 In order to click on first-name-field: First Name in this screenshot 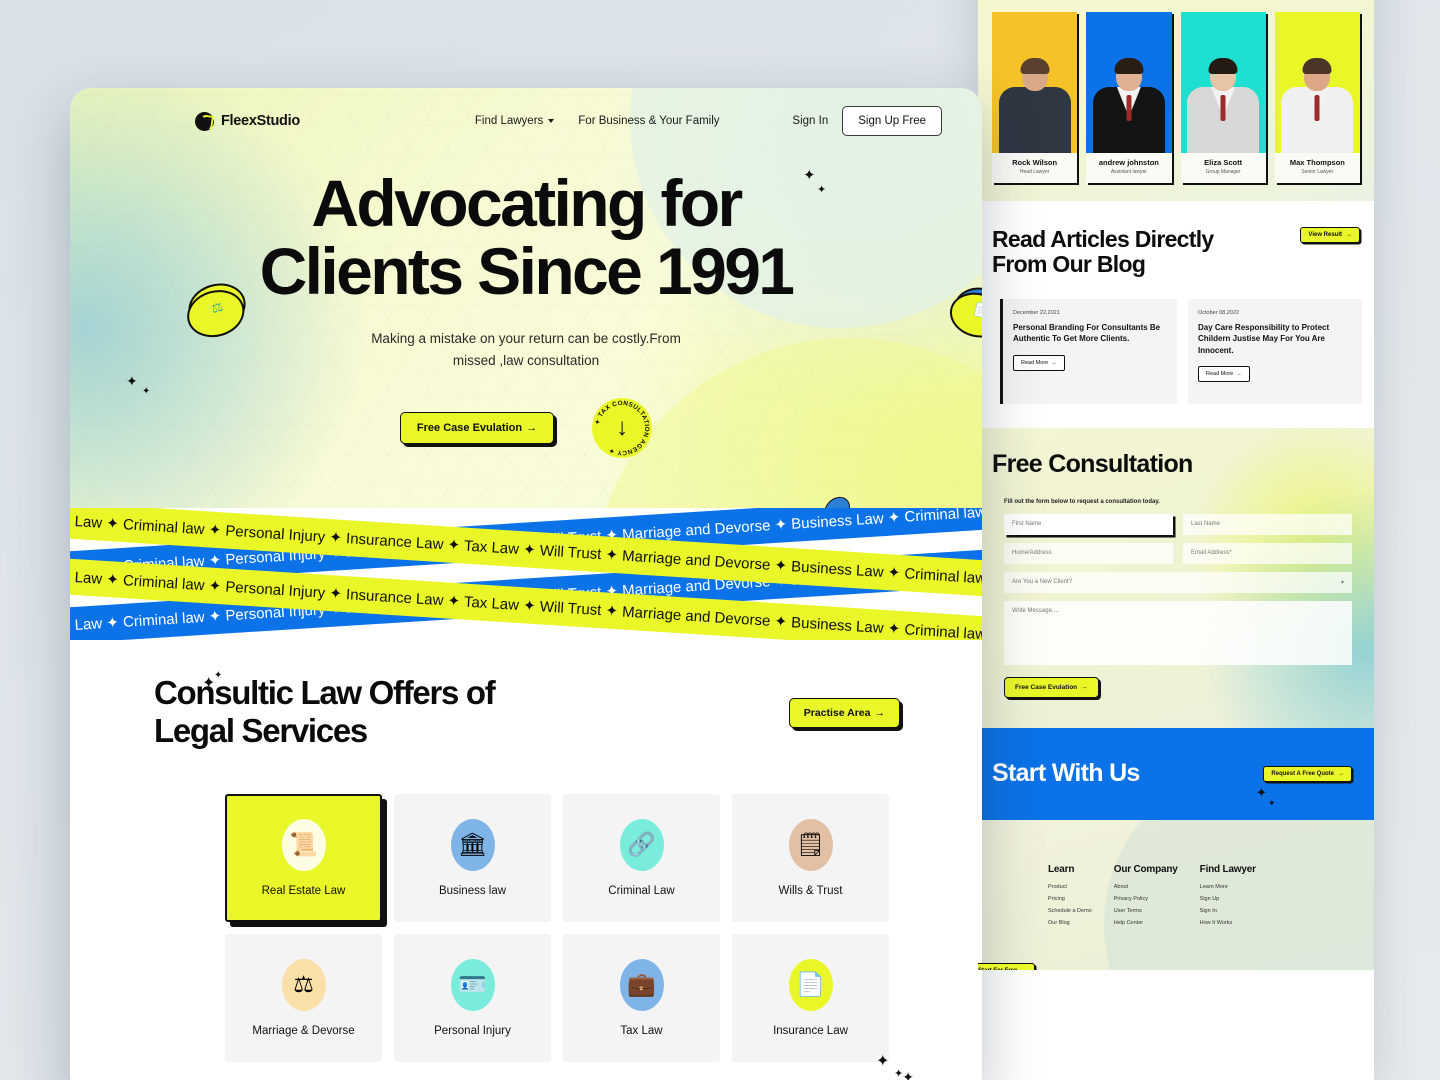, I will do `click(1088, 524)`.